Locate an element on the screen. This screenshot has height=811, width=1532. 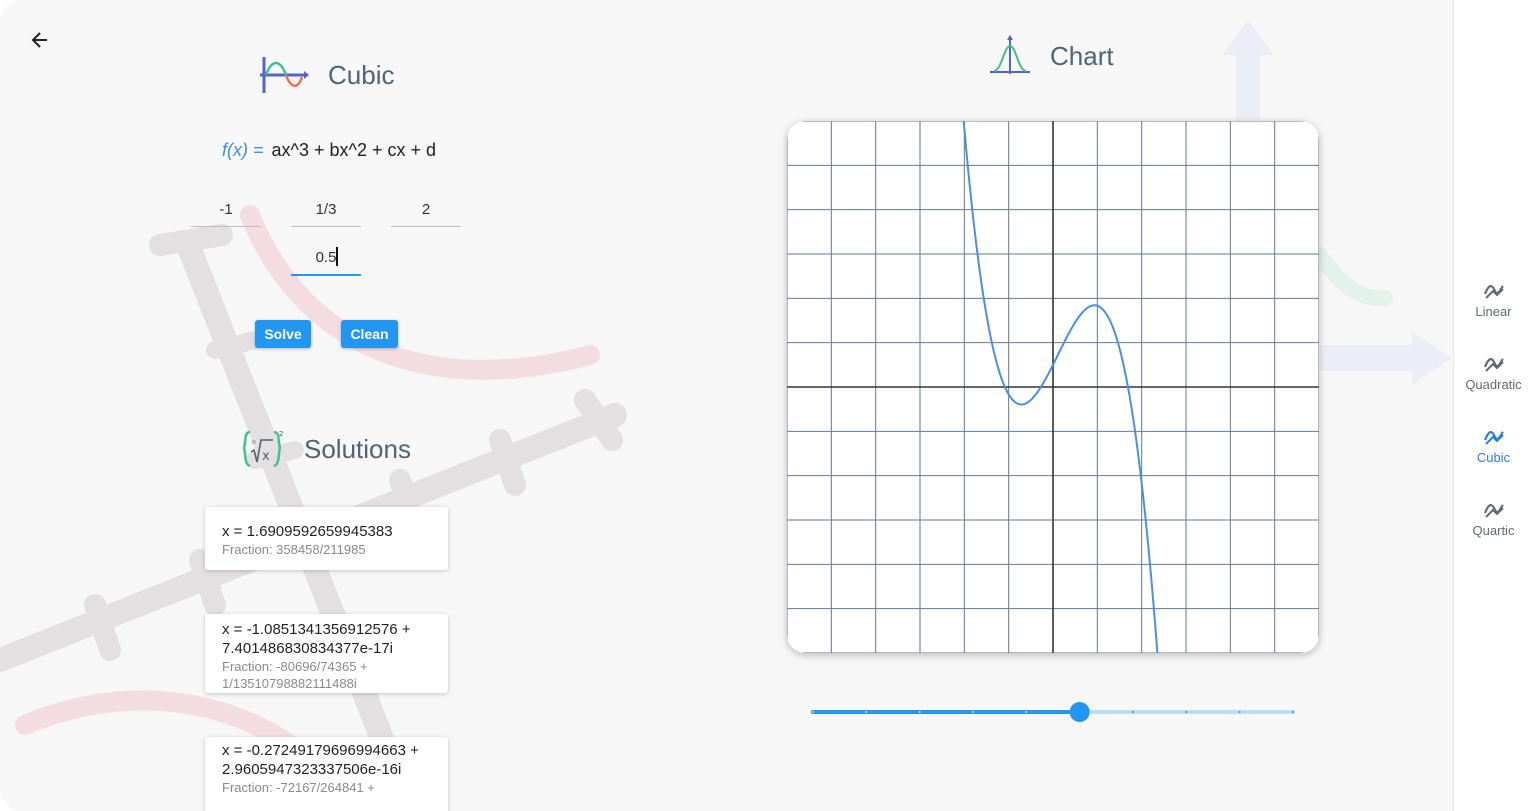
arrow-left-icon is located at coordinates (39, 40).